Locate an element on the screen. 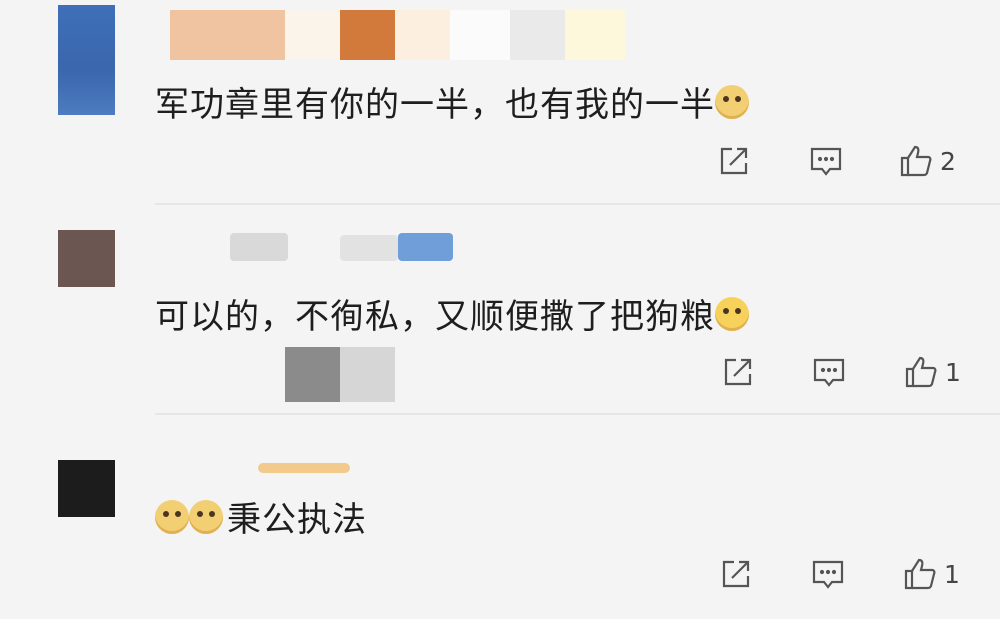  like-count: 2 is located at coordinates (948, 161).